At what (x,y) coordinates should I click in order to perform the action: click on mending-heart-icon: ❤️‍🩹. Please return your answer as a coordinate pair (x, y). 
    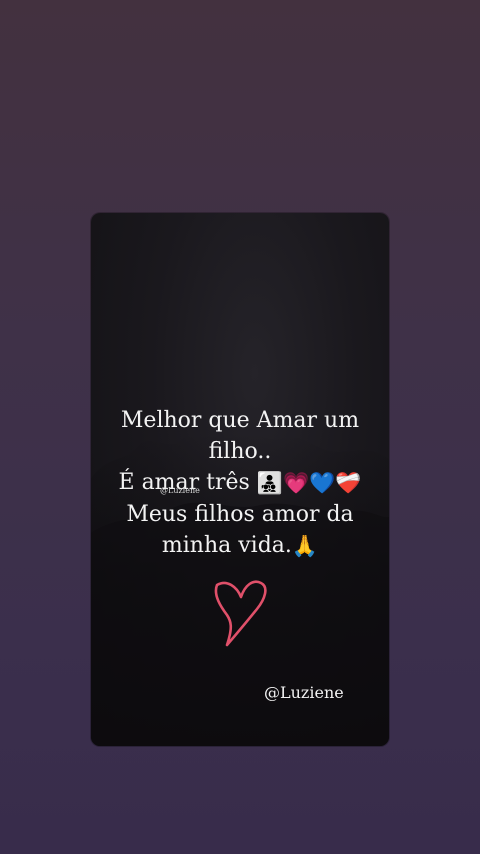
    Looking at the image, I should click on (348, 483).